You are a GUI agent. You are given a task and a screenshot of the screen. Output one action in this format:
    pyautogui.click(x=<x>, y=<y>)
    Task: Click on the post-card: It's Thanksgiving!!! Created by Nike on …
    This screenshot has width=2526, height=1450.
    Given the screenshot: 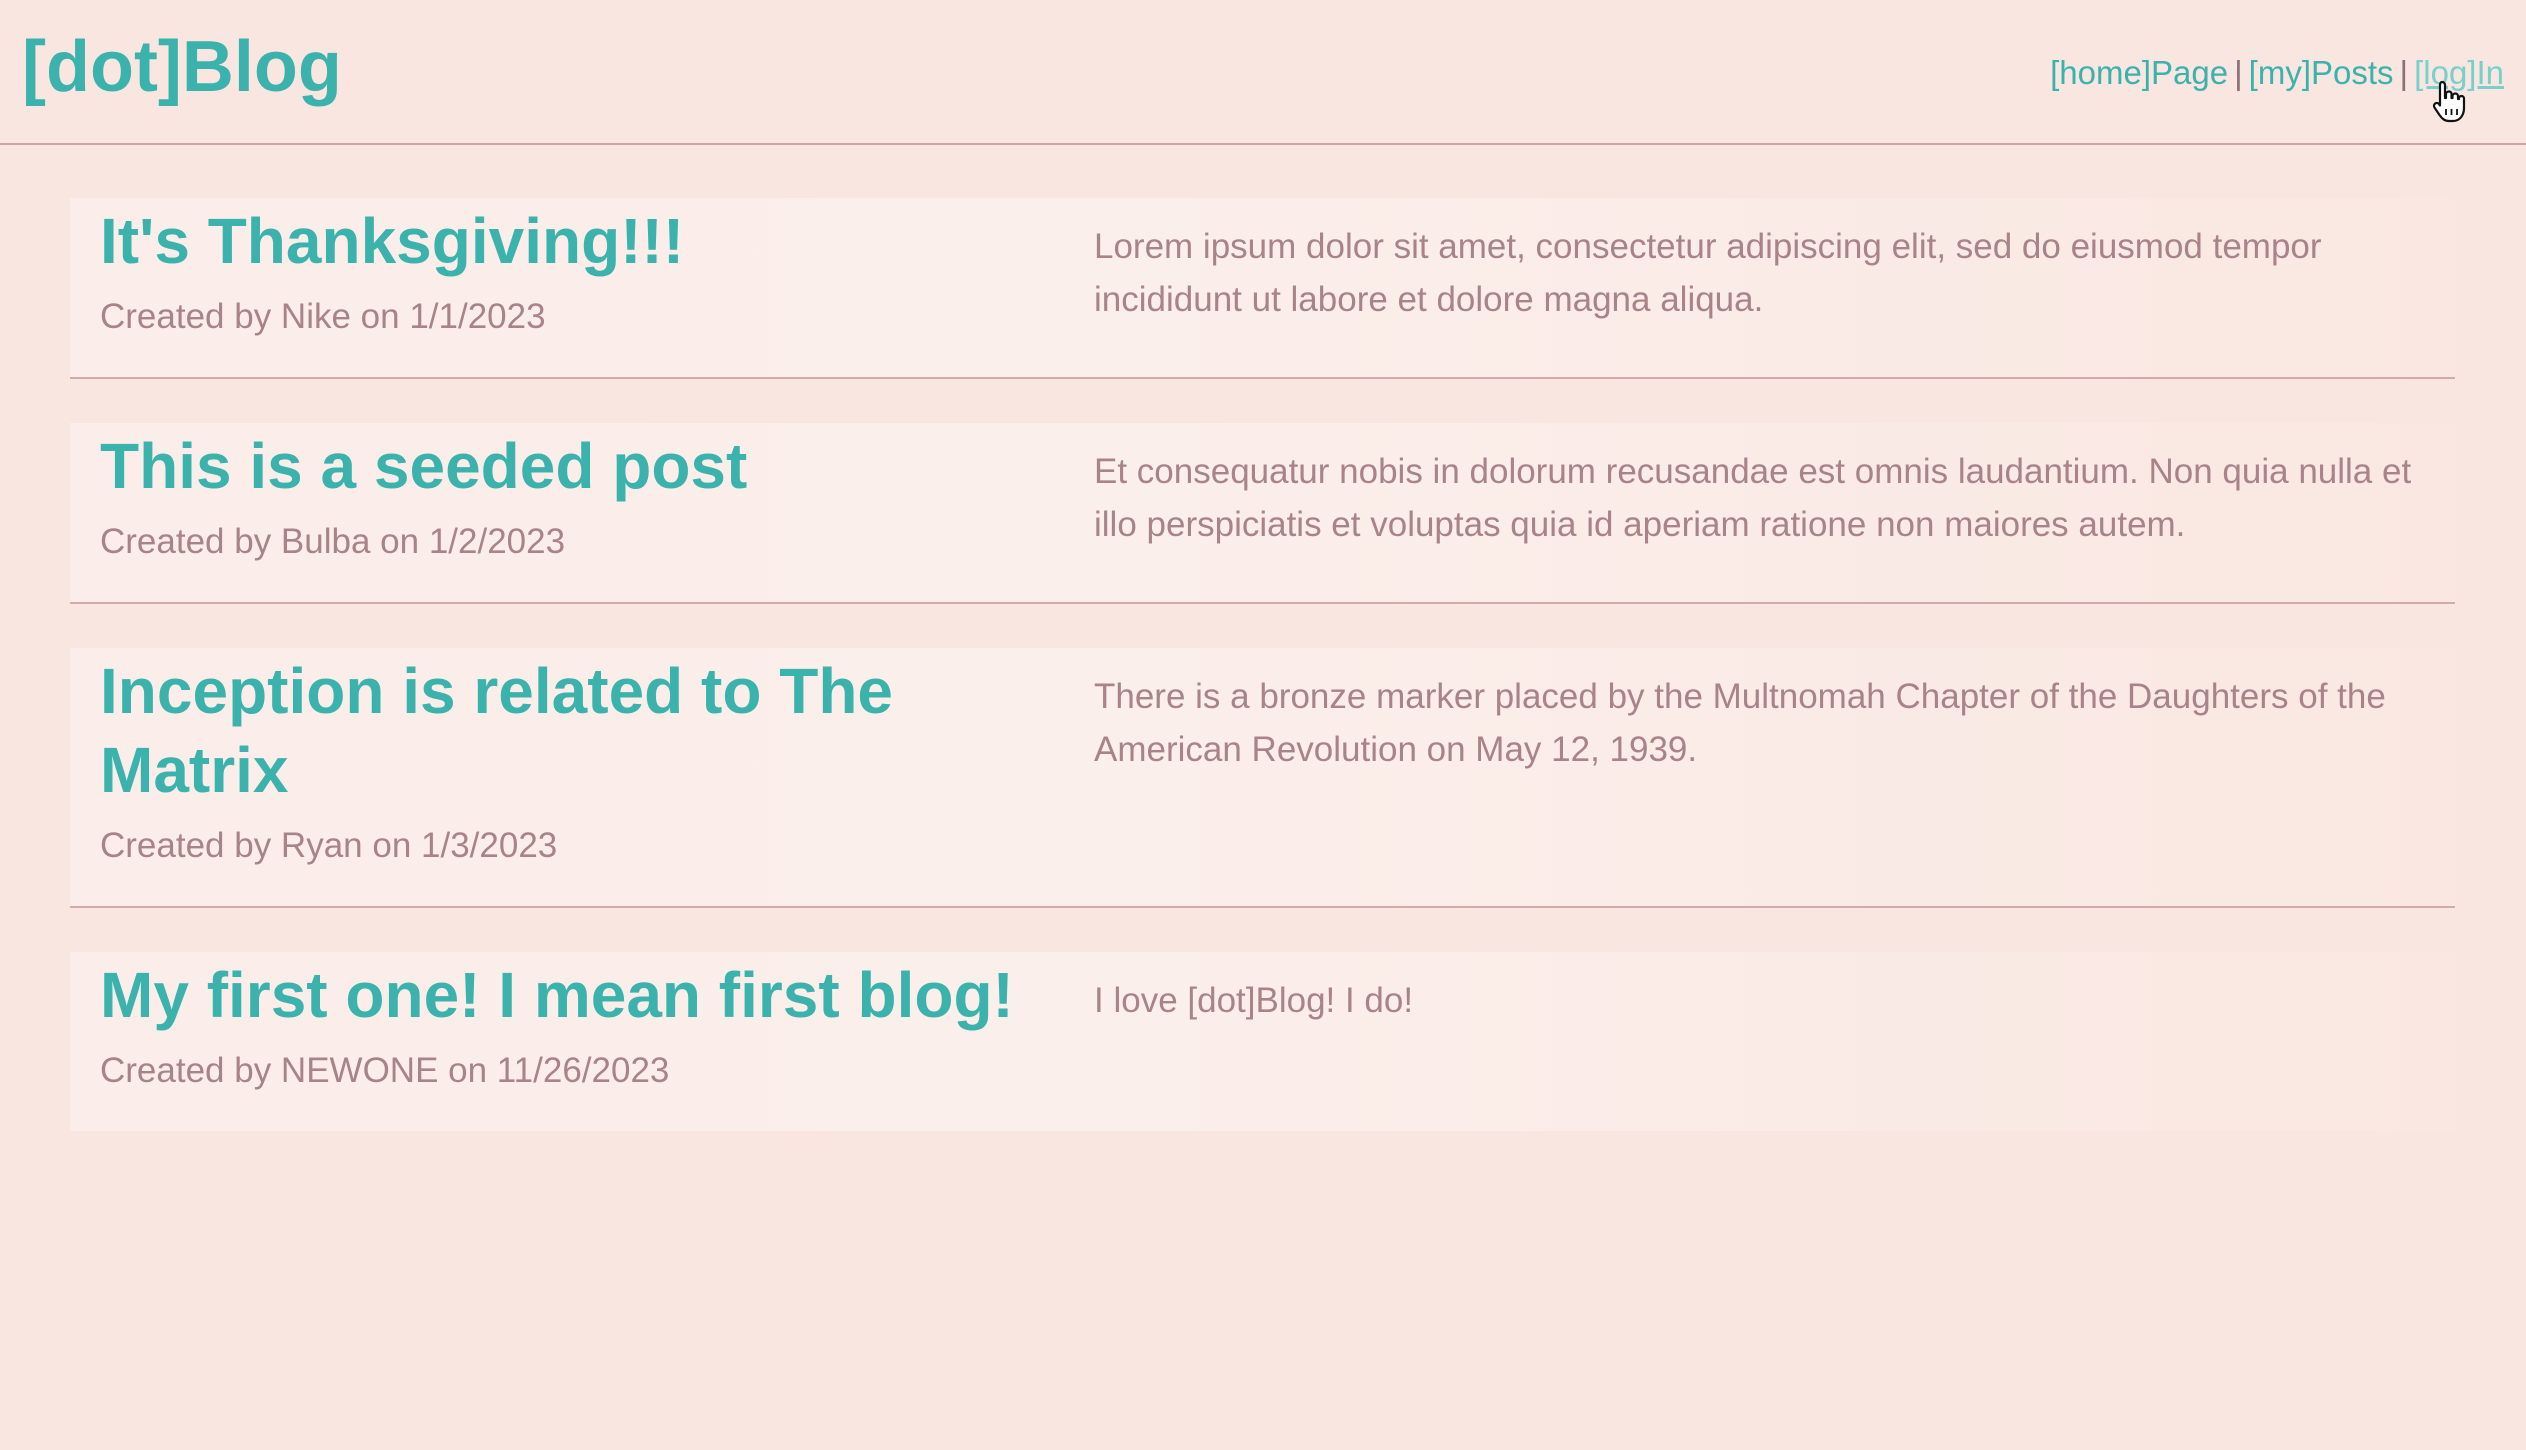 What is the action you would take?
    pyautogui.click(x=1262, y=287)
    